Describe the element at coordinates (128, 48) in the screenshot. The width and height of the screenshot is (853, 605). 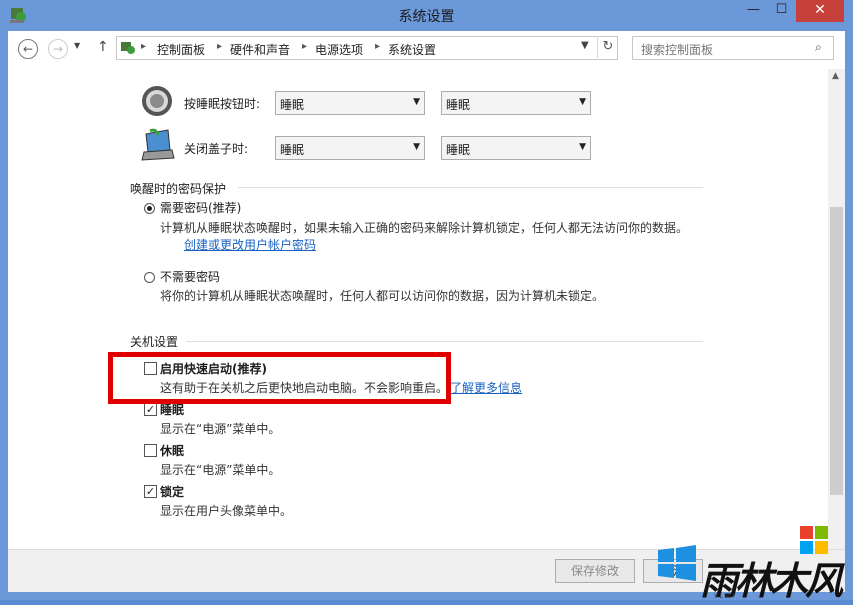
I see `control-panel-icon` at that location.